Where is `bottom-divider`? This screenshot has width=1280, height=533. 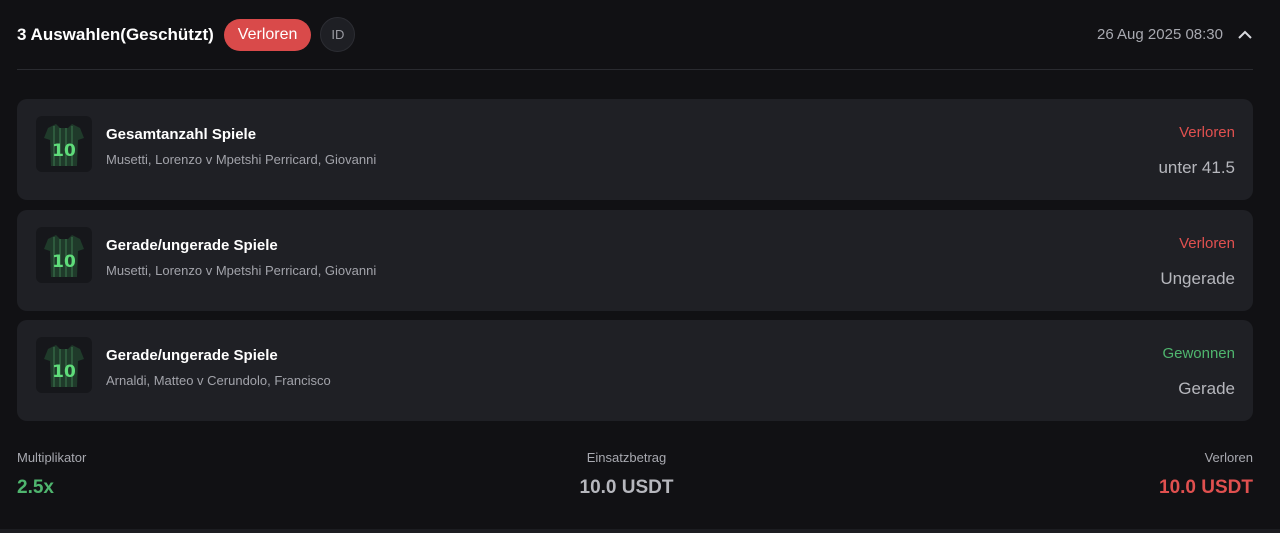
bottom-divider is located at coordinates (640, 531).